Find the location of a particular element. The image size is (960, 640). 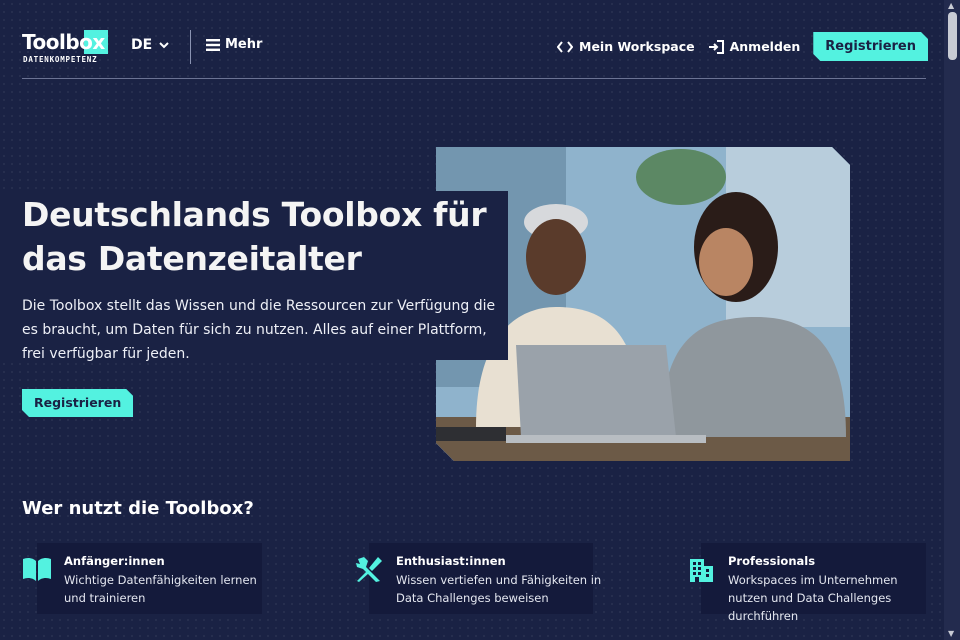

card-title: Professionals is located at coordinates (772, 561).